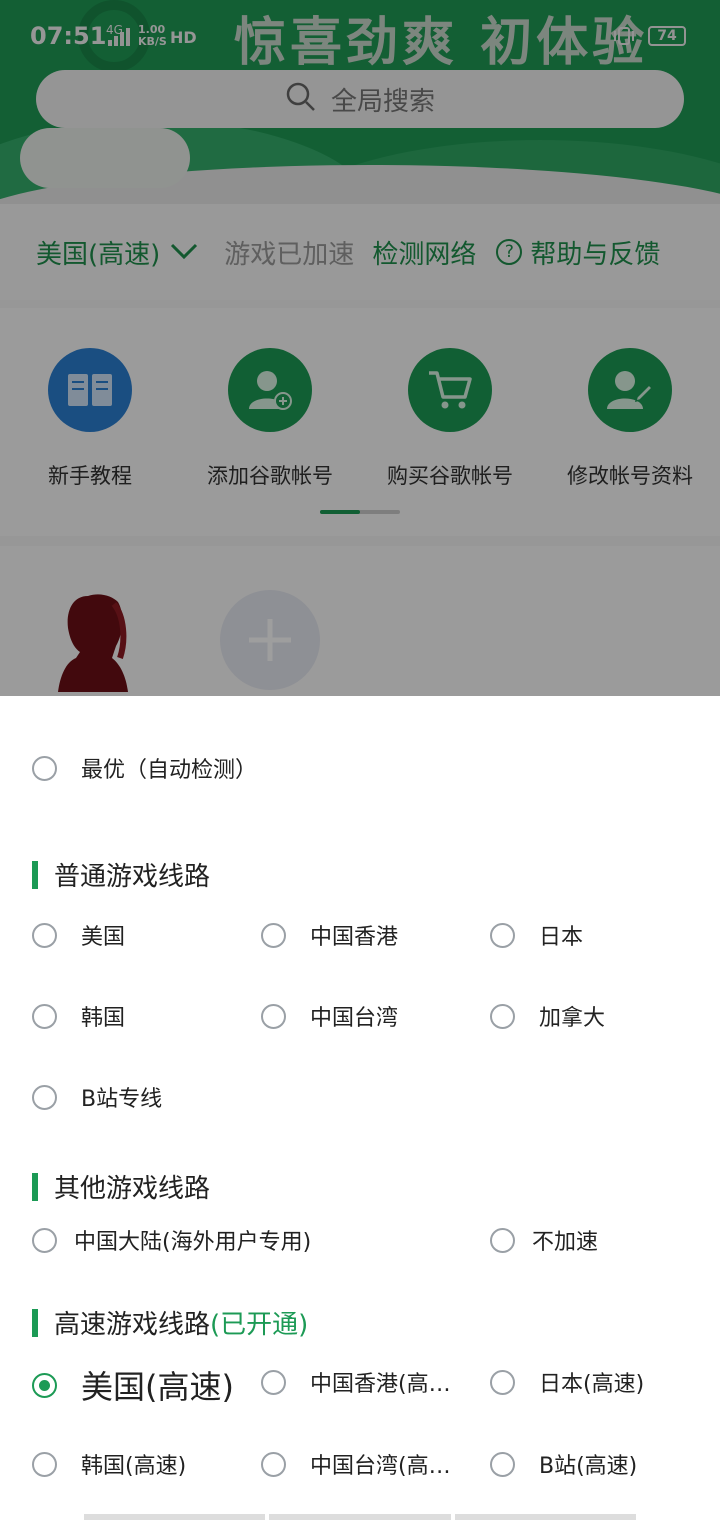  I want to click on route-label: 中国台湾, so click(354, 1018).